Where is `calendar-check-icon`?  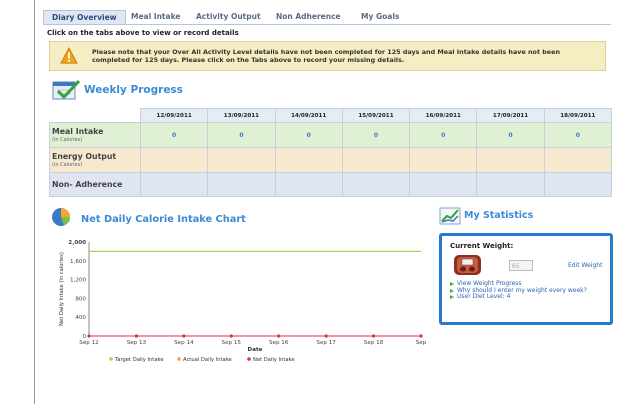 calendar-check-icon is located at coordinates (66, 89).